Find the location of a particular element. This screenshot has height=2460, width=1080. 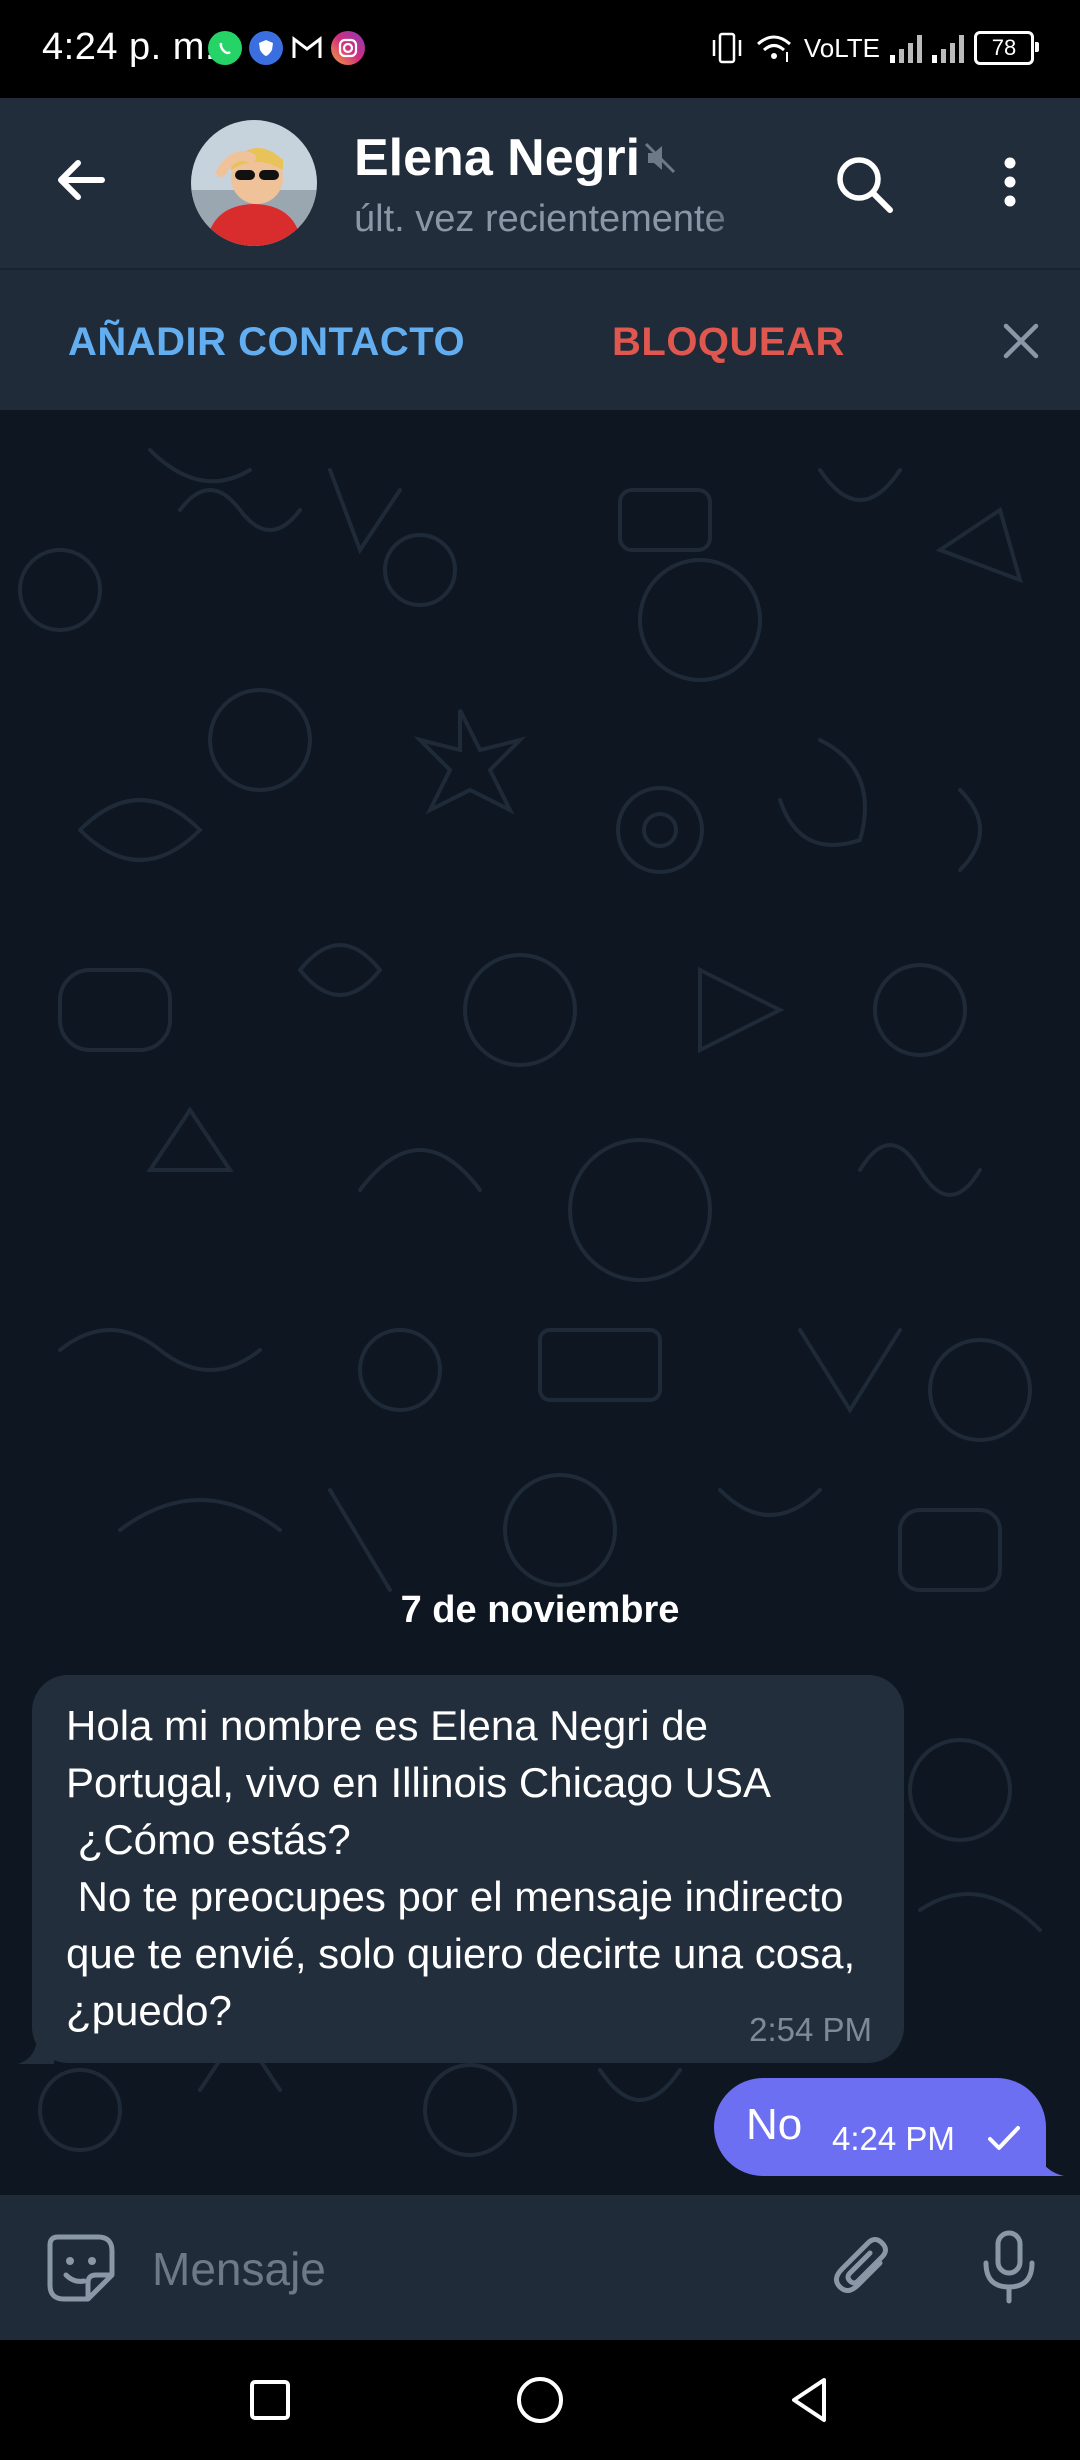

whatsapp-icon is located at coordinates (225, 48).